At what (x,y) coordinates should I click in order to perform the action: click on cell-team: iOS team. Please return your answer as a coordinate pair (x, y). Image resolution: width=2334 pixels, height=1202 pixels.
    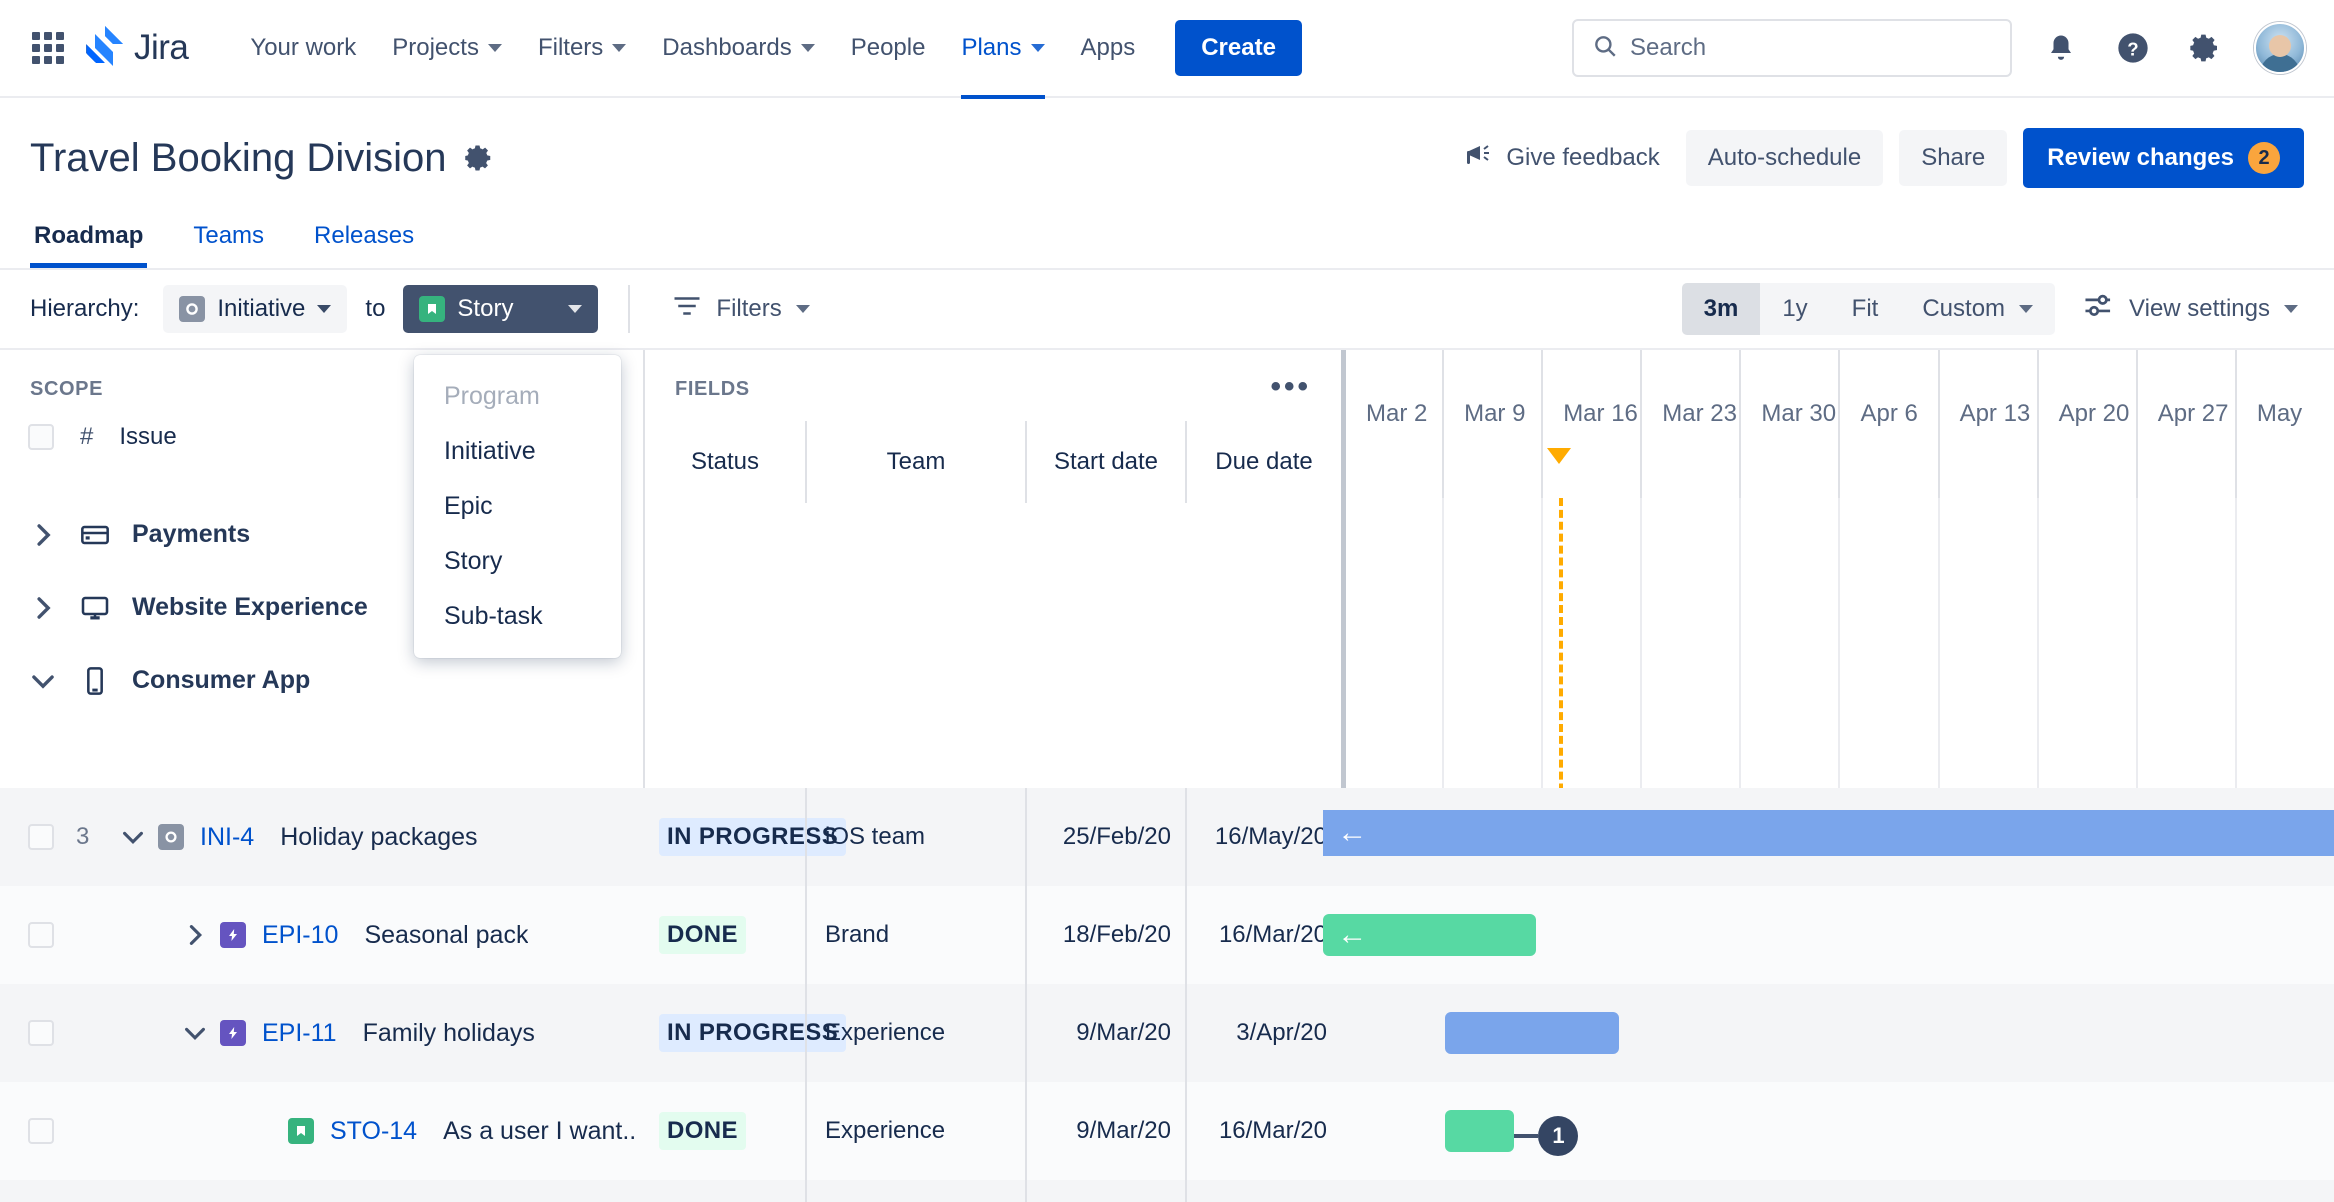
    Looking at the image, I should click on (915, 837).